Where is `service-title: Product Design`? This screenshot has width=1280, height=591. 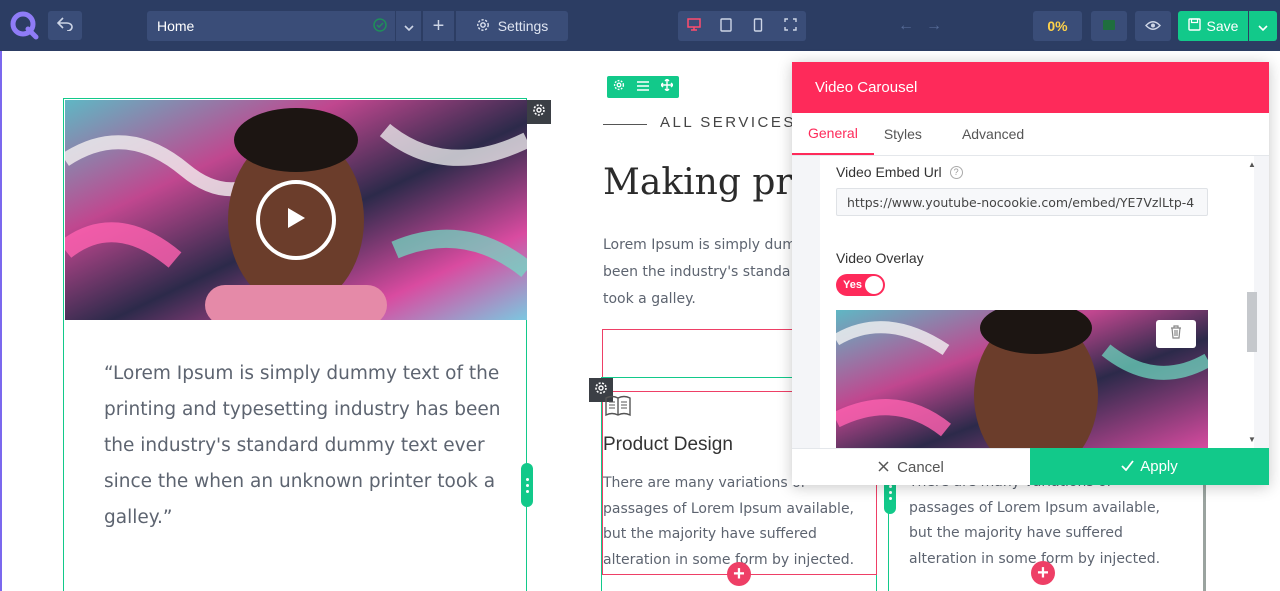 service-title: Product Design is located at coordinates (668, 444).